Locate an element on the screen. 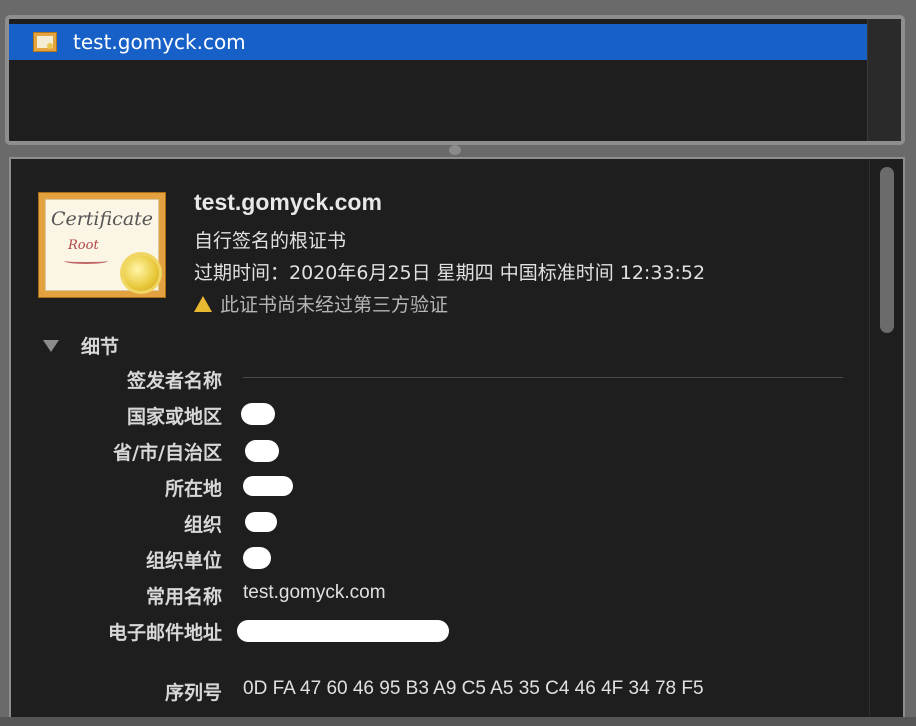  state-label: 省/市/自治区 is located at coordinates (167, 453).